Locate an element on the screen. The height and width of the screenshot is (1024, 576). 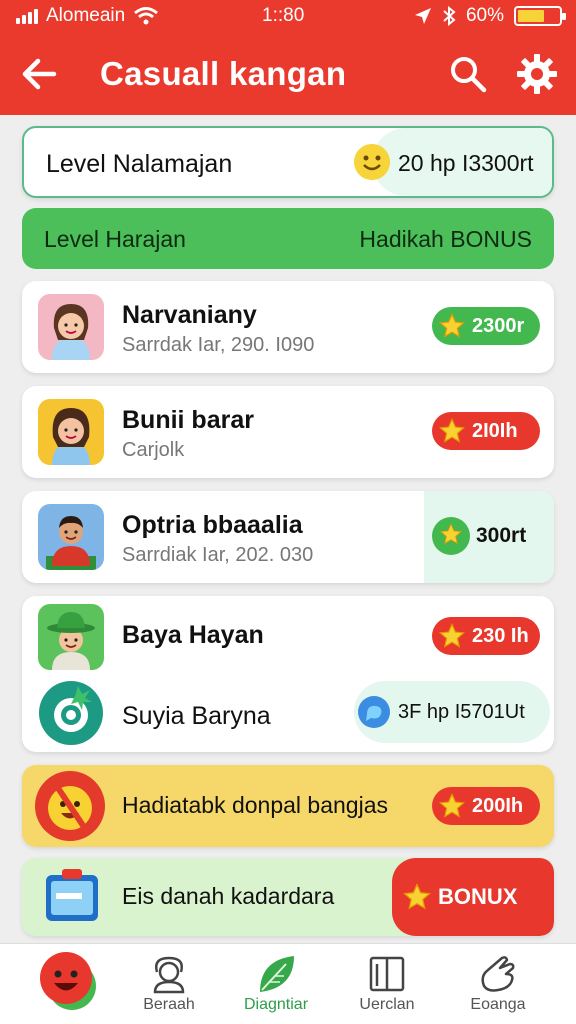
bonus-button: BONUX is located at coordinates (473, 897).